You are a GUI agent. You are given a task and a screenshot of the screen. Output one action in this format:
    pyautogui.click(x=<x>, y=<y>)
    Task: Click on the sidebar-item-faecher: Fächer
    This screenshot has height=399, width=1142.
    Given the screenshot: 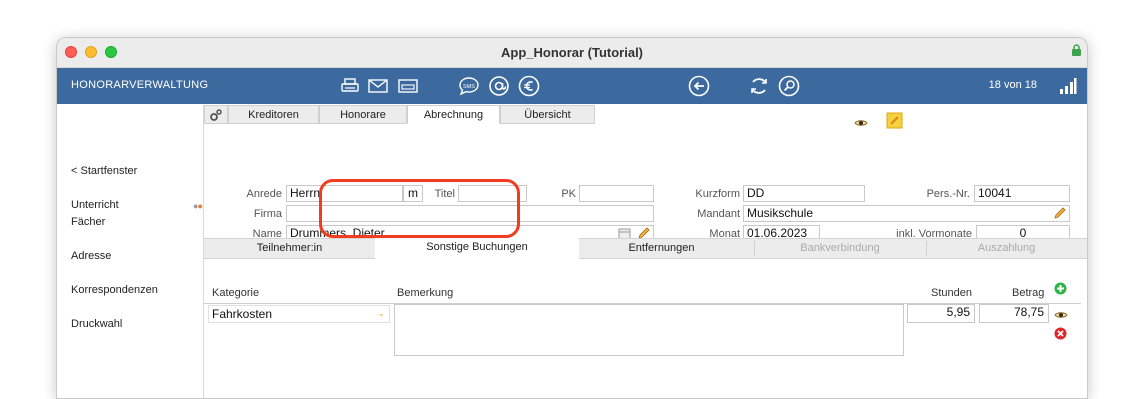 What is the action you would take?
    pyautogui.click(x=88, y=222)
    